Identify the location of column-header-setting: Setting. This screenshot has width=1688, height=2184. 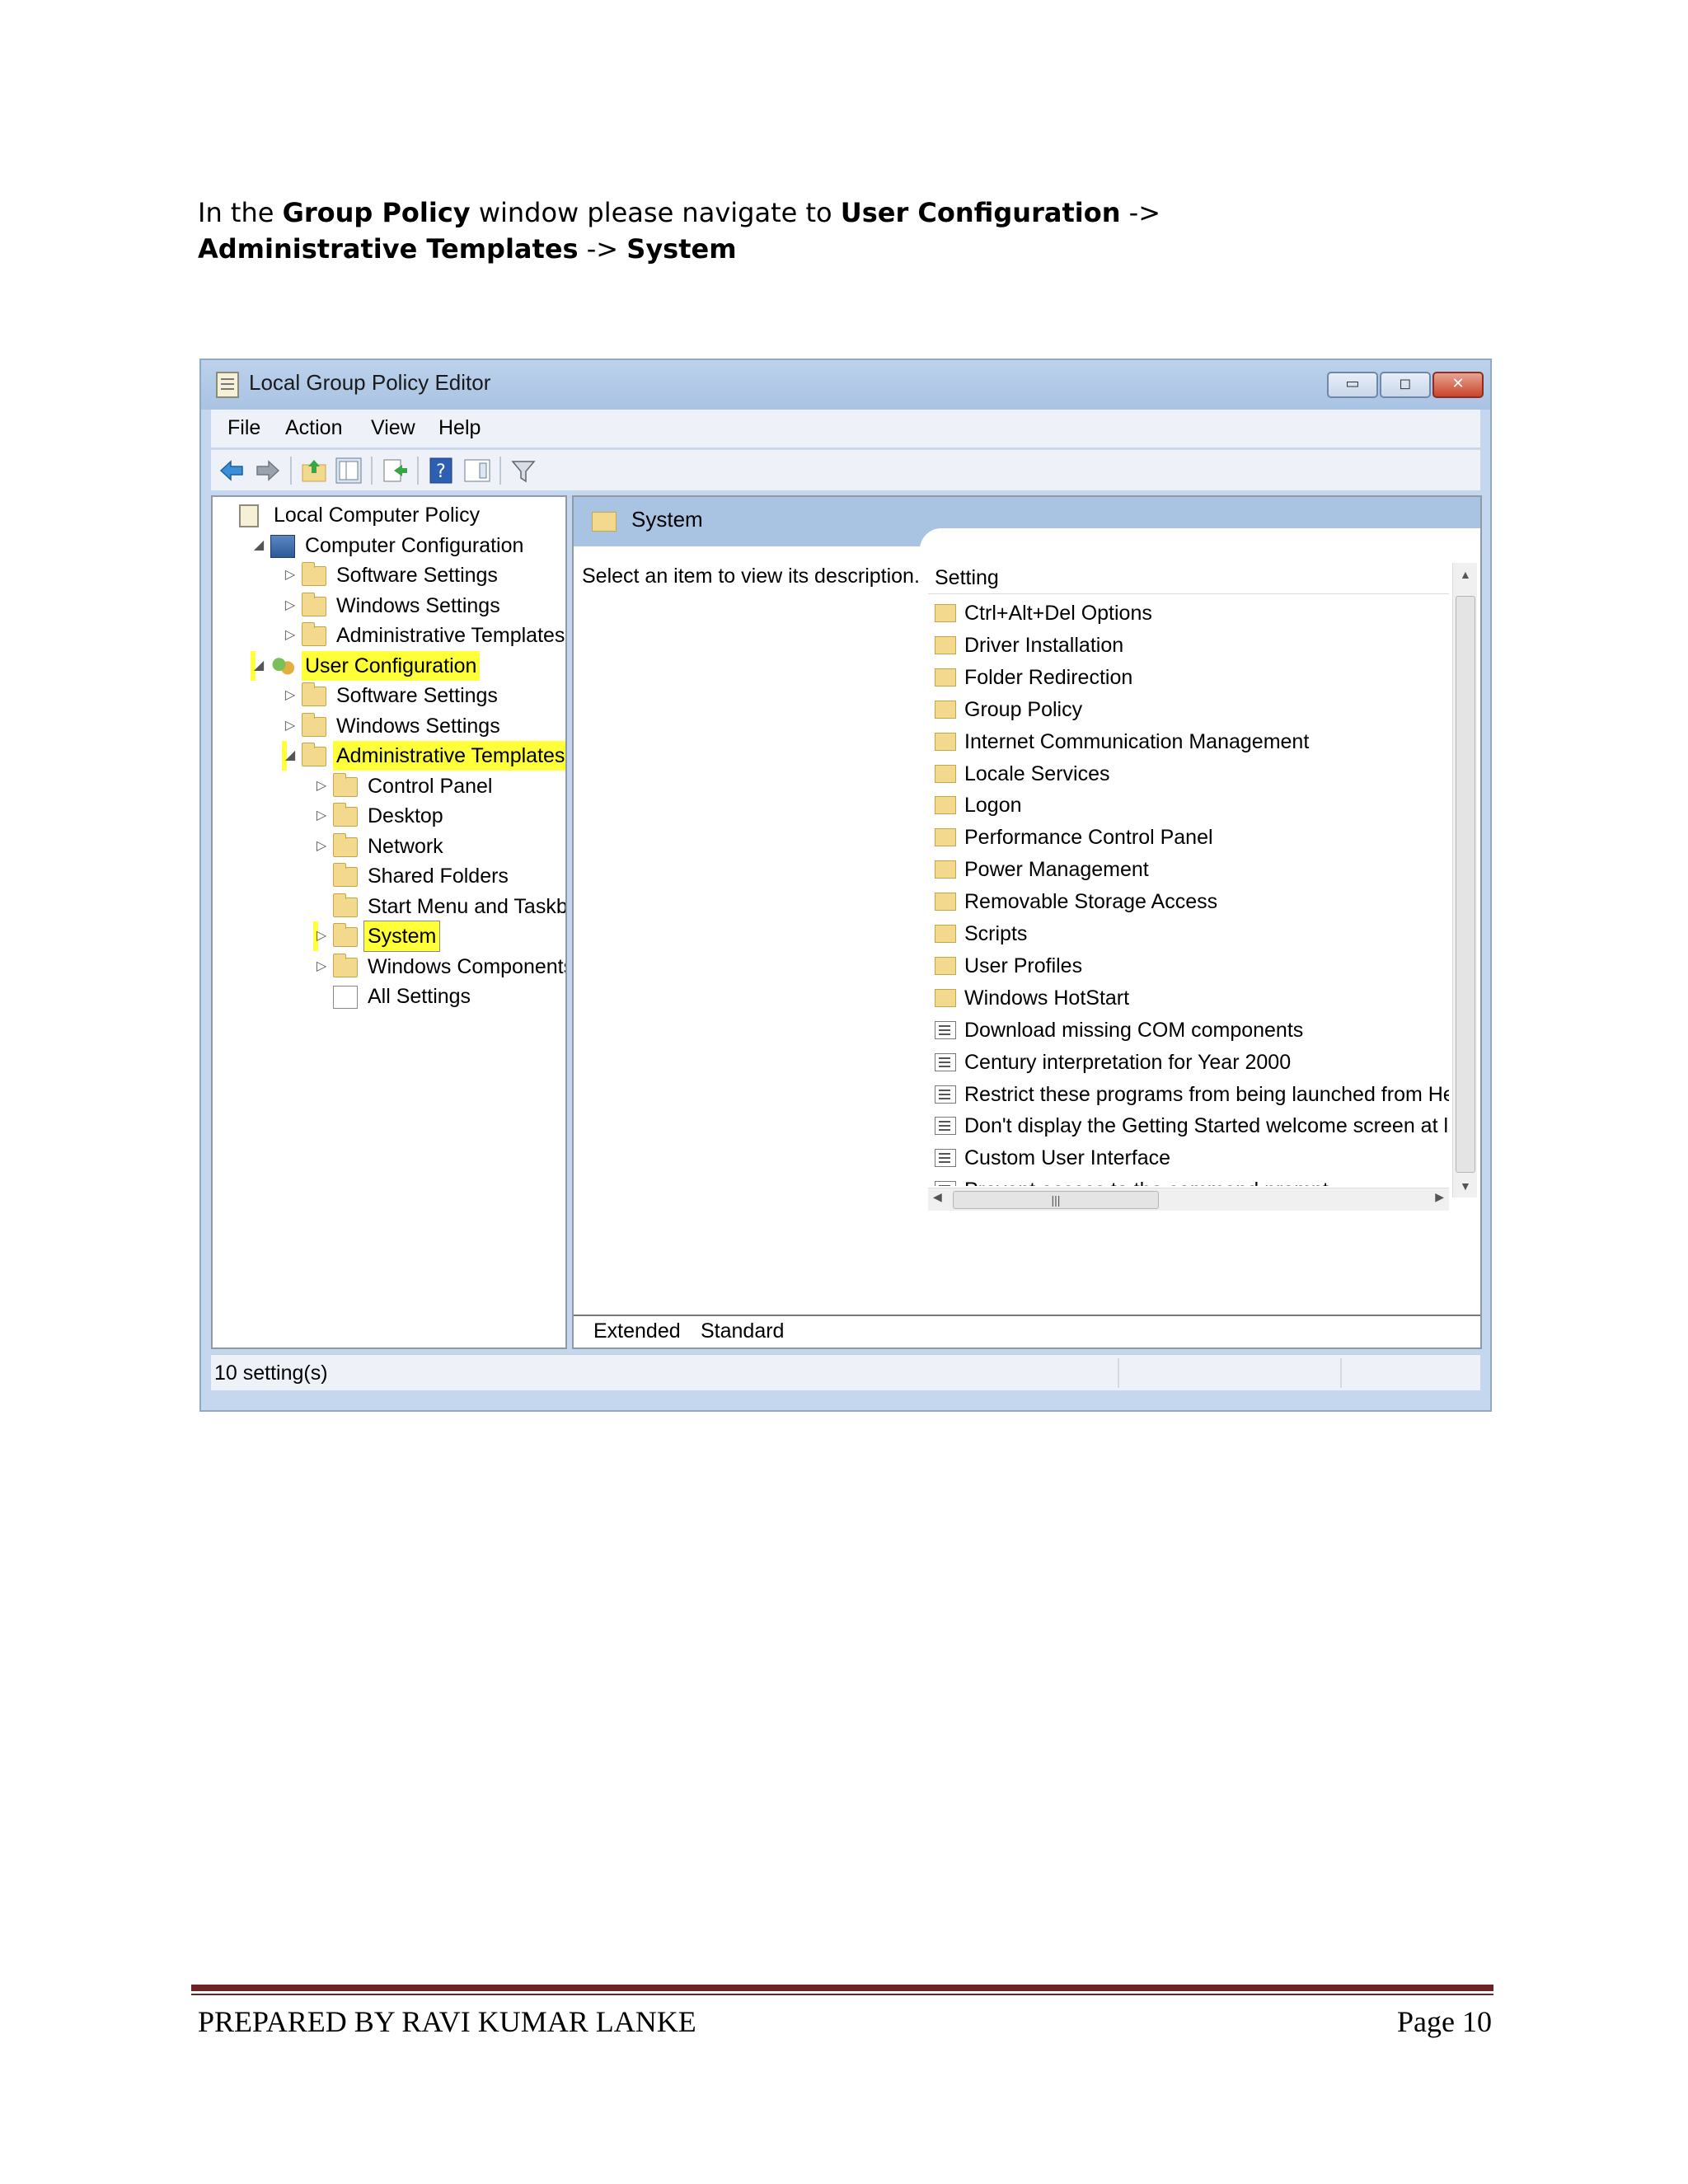
(1188, 578).